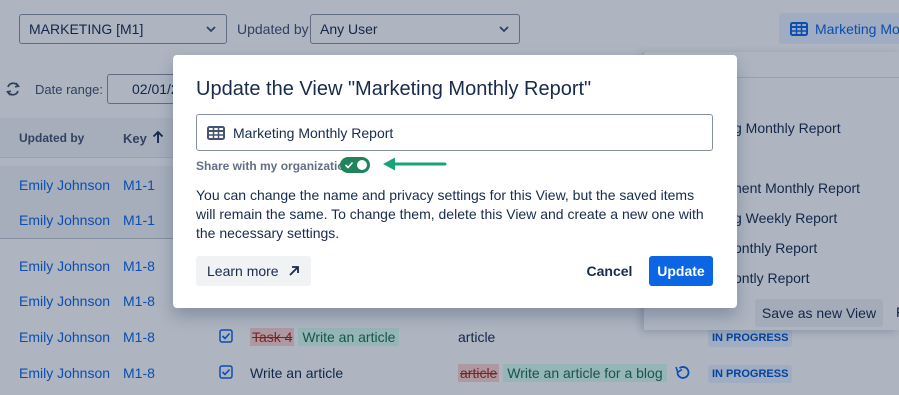  I want to click on update-button: Update, so click(681, 271).